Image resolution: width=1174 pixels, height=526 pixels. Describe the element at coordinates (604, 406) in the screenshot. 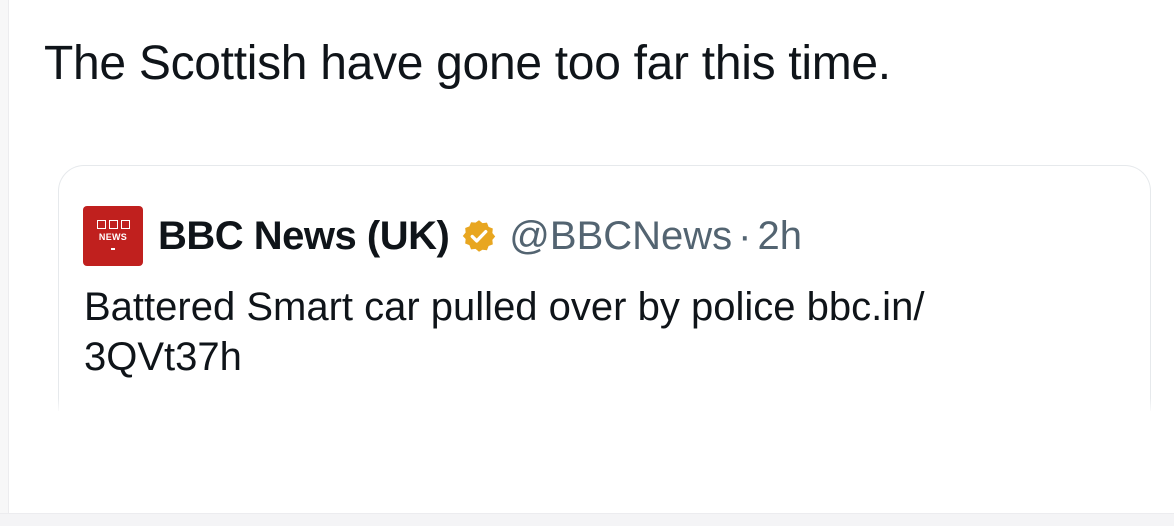

I see `quoted-tweet-fade` at that location.